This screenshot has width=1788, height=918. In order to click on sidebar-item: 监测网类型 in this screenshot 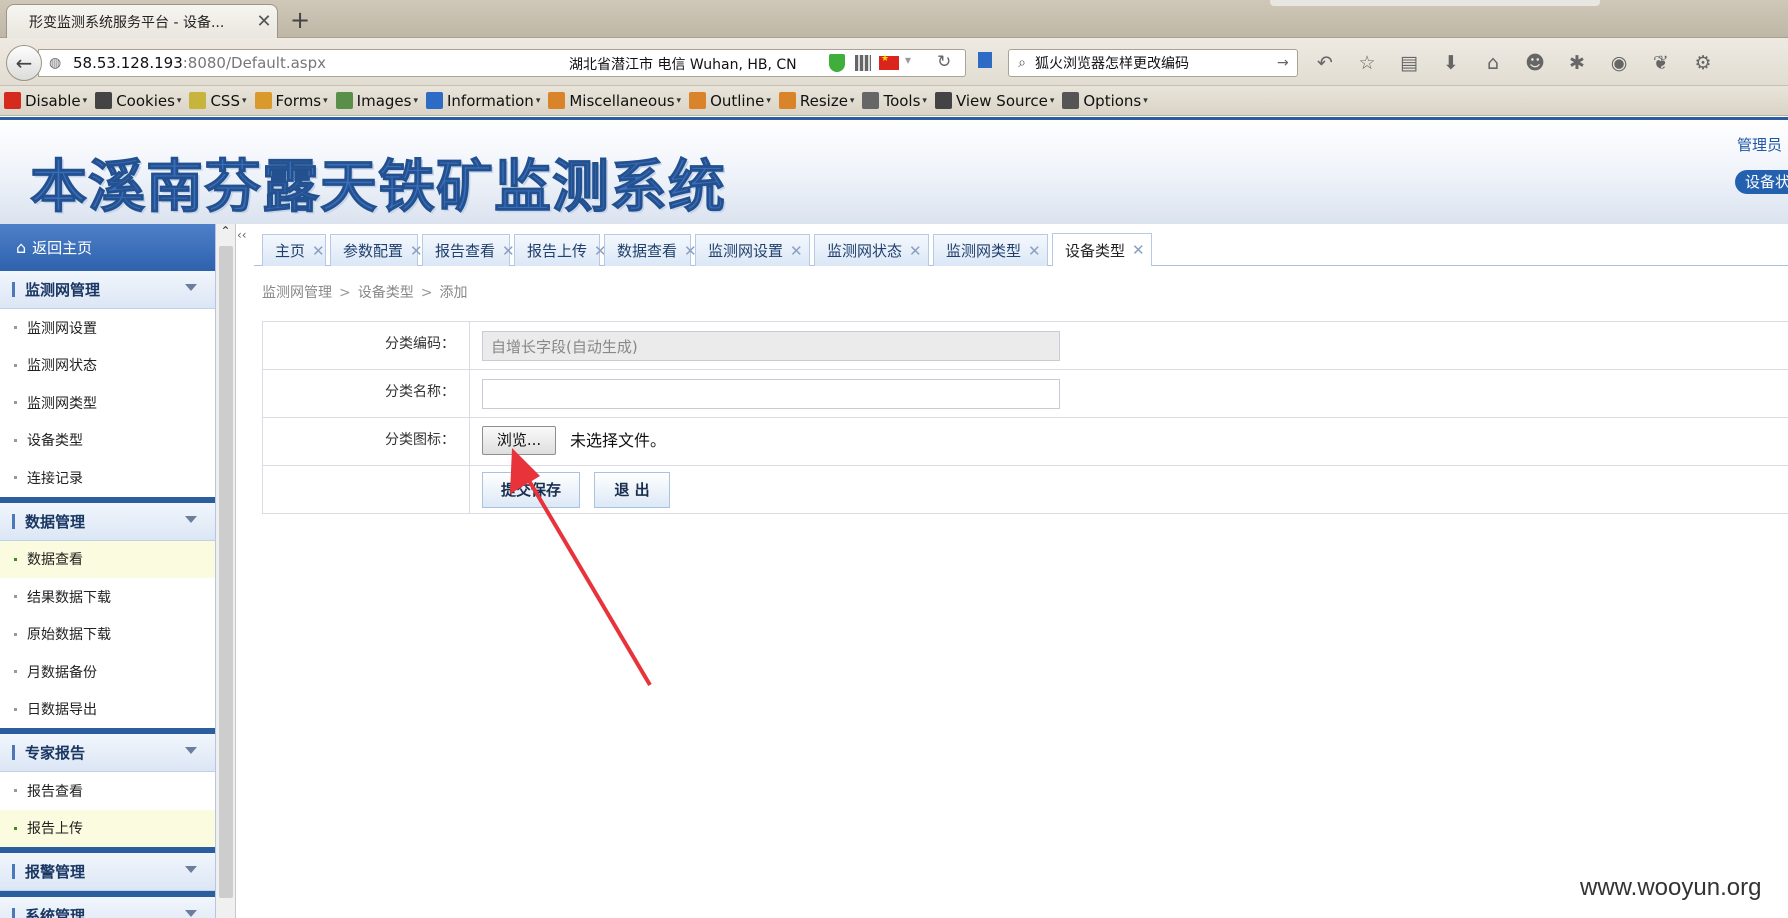, I will do `click(107, 403)`.